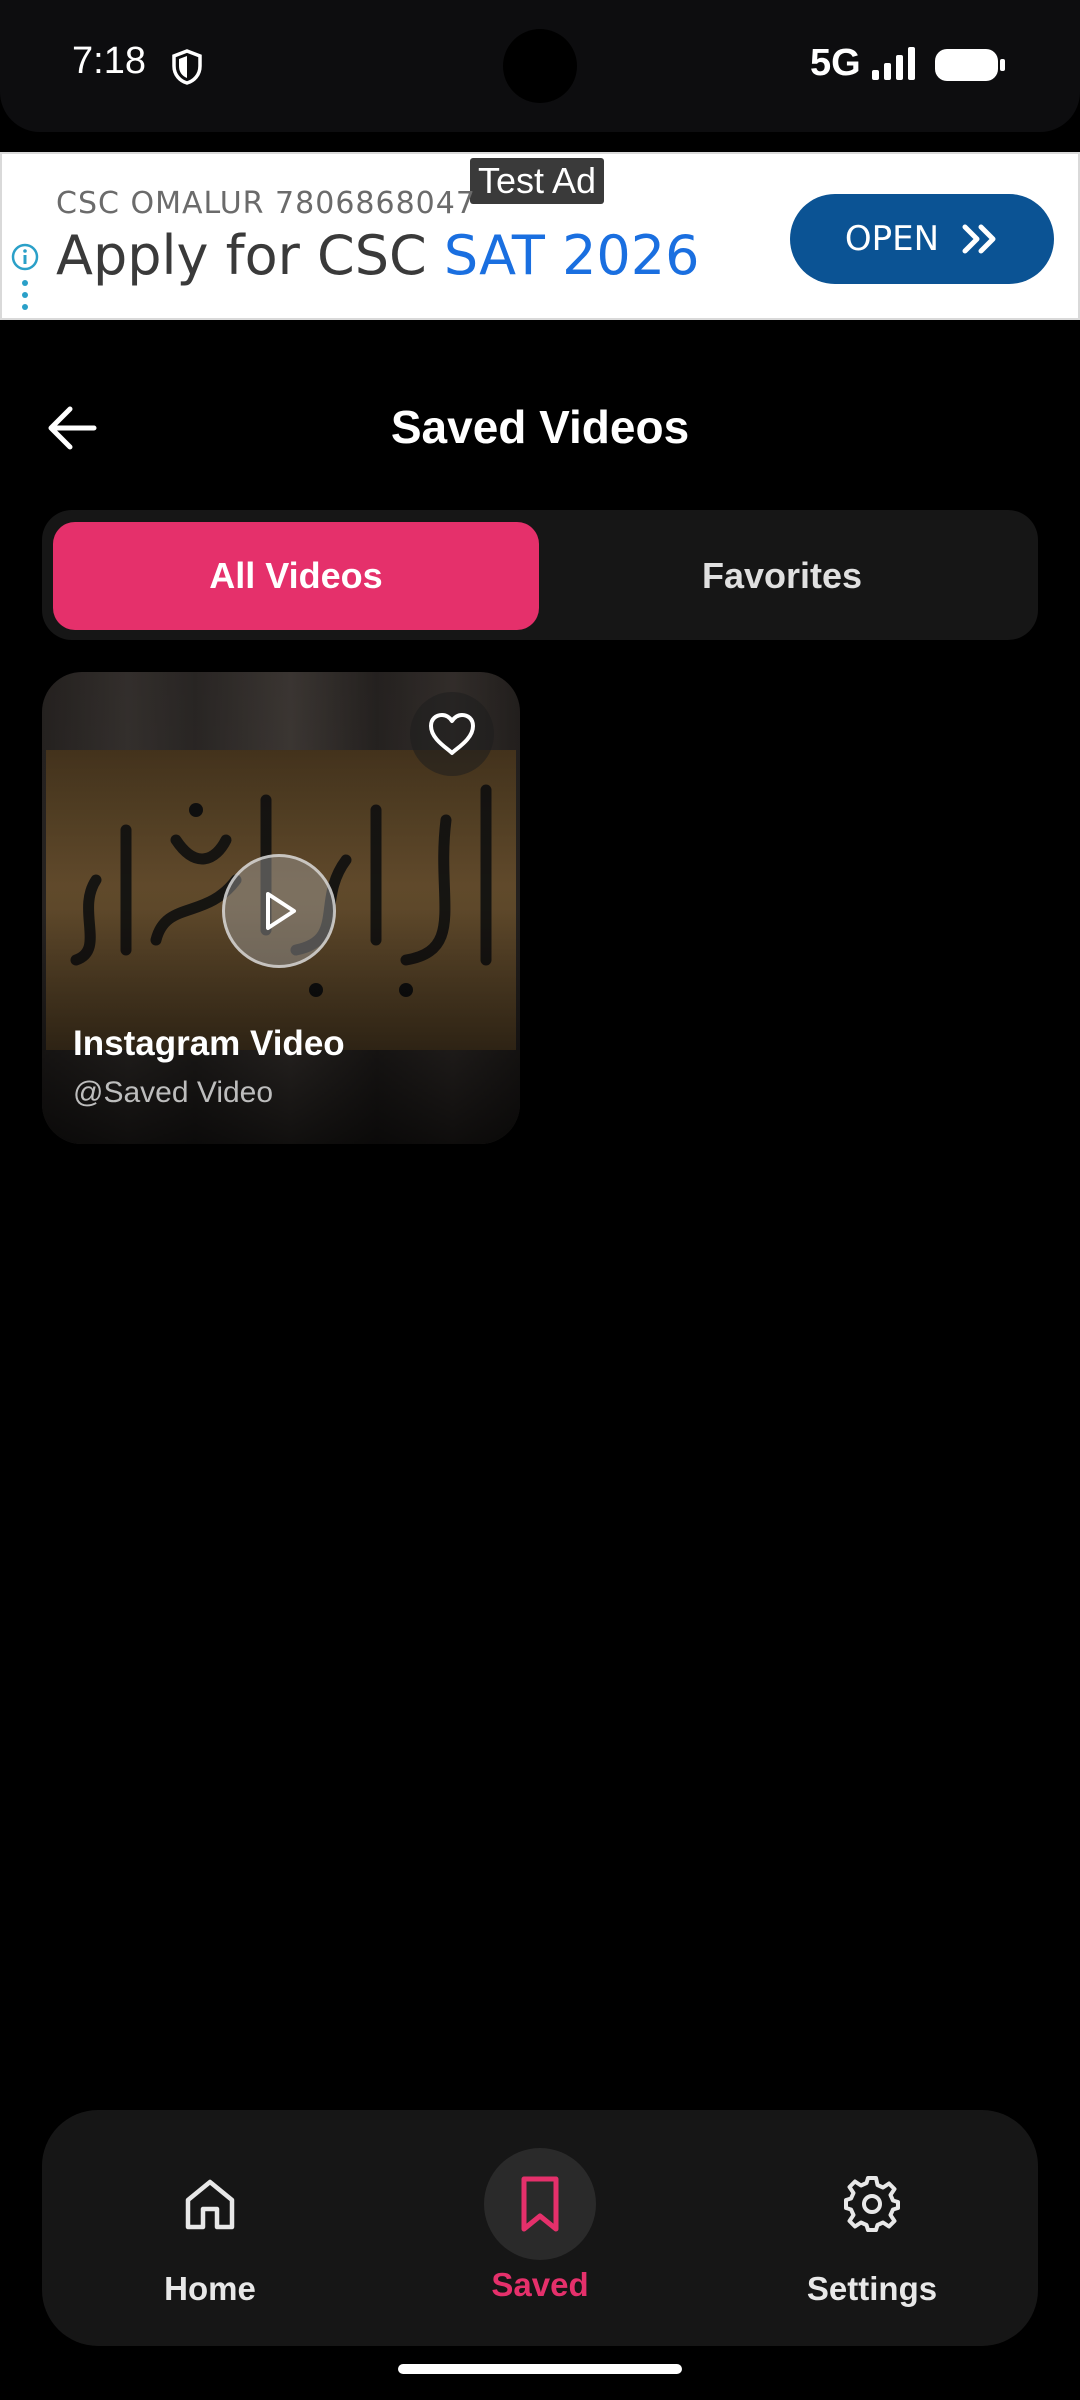 This screenshot has height=2400, width=1080. I want to click on nav-item-home: Home, so click(210, 2228).